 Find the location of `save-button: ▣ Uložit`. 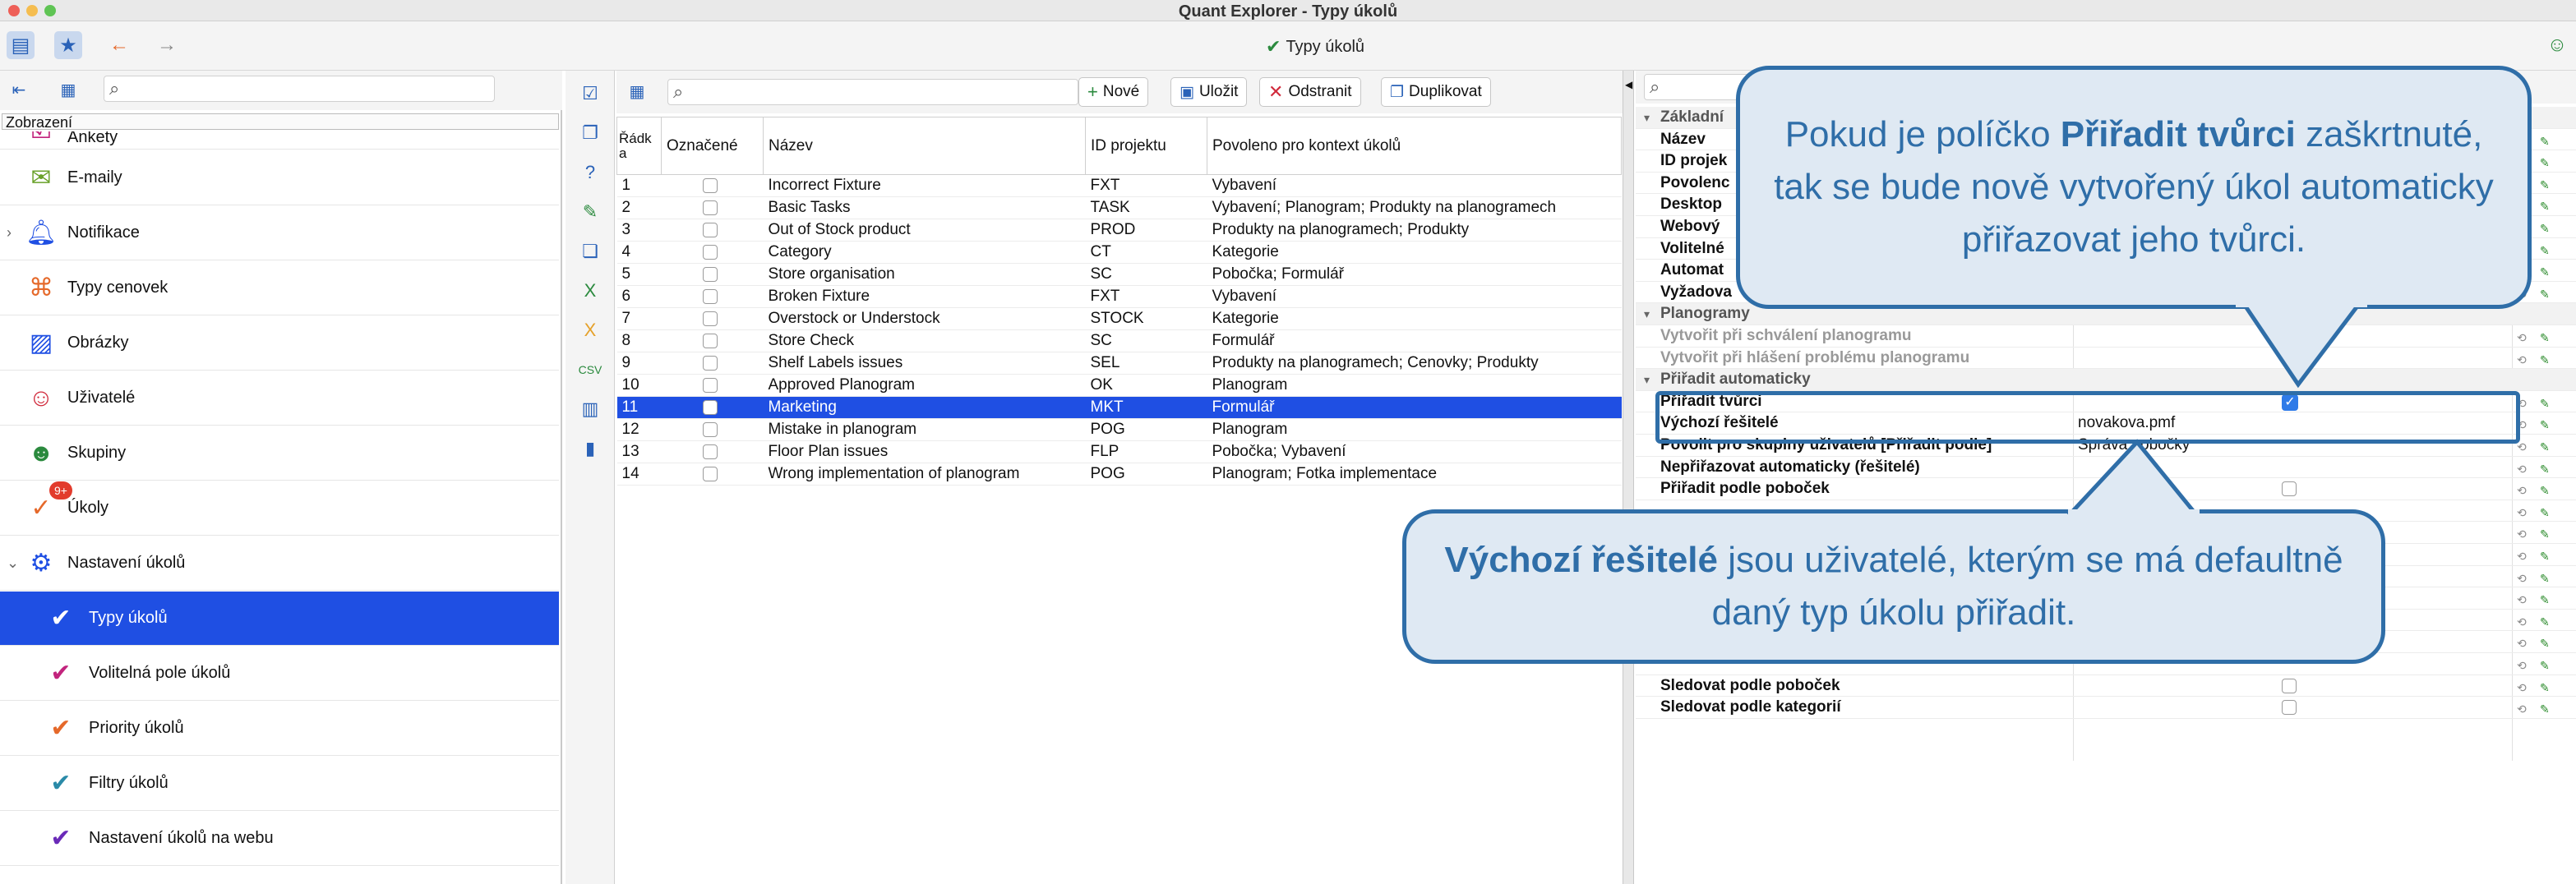

save-button: ▣ Uložit is located at coordinates (1209, 92).